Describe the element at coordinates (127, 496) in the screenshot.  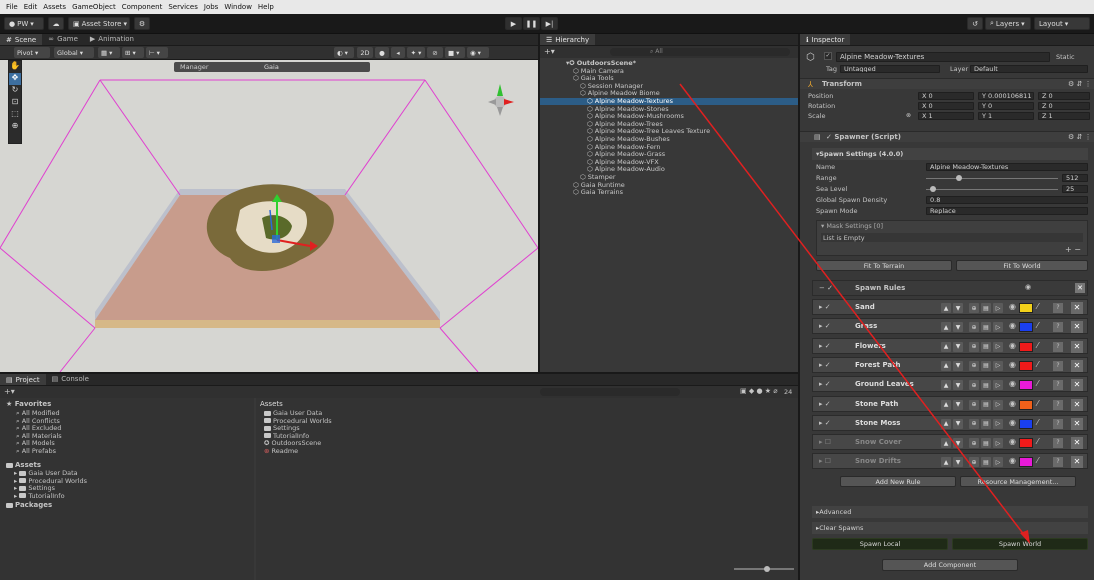
I see `assets-tree-item: ▸ TutorialInfo` at that location.